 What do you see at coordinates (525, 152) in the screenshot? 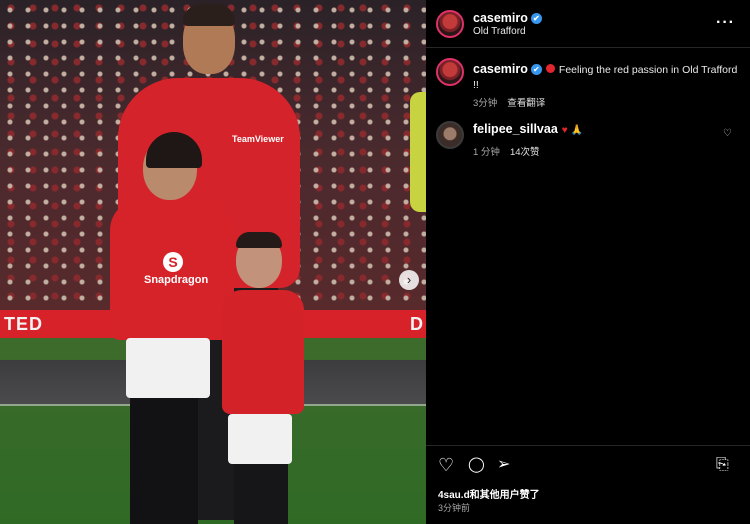
I see `comment-likes: 14次赞` at bounding box center [525, 152].